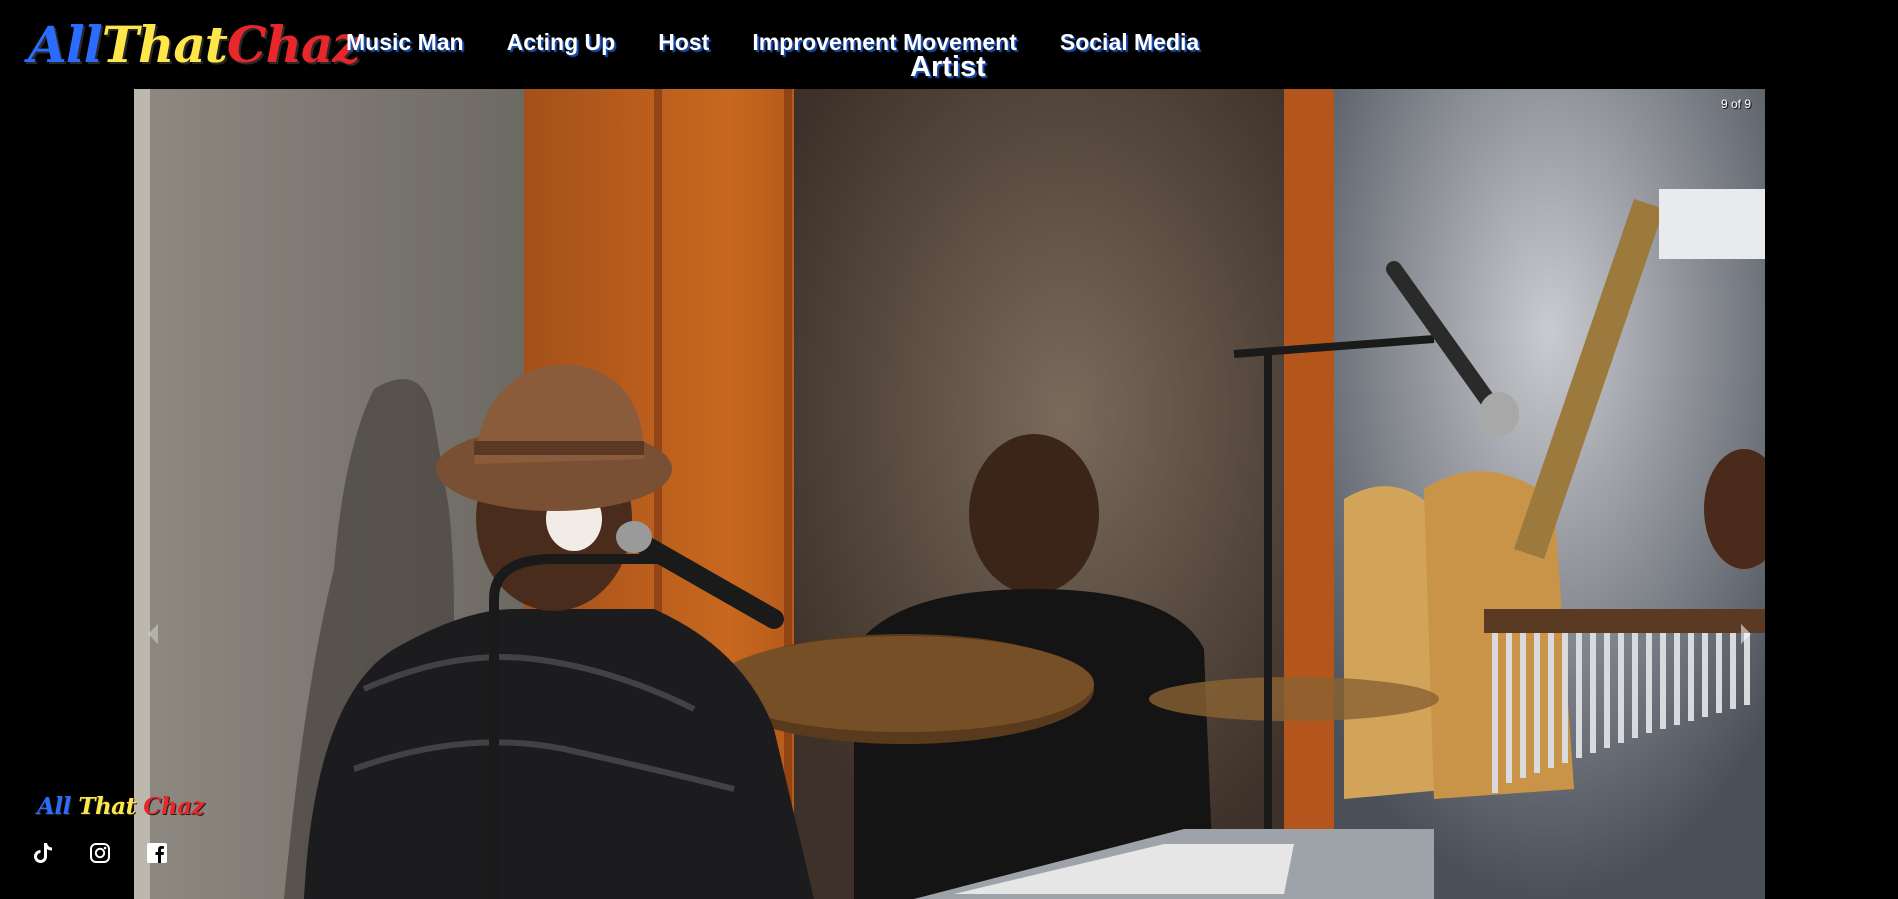  I want to click on instagram-icon, so click(100, 853).